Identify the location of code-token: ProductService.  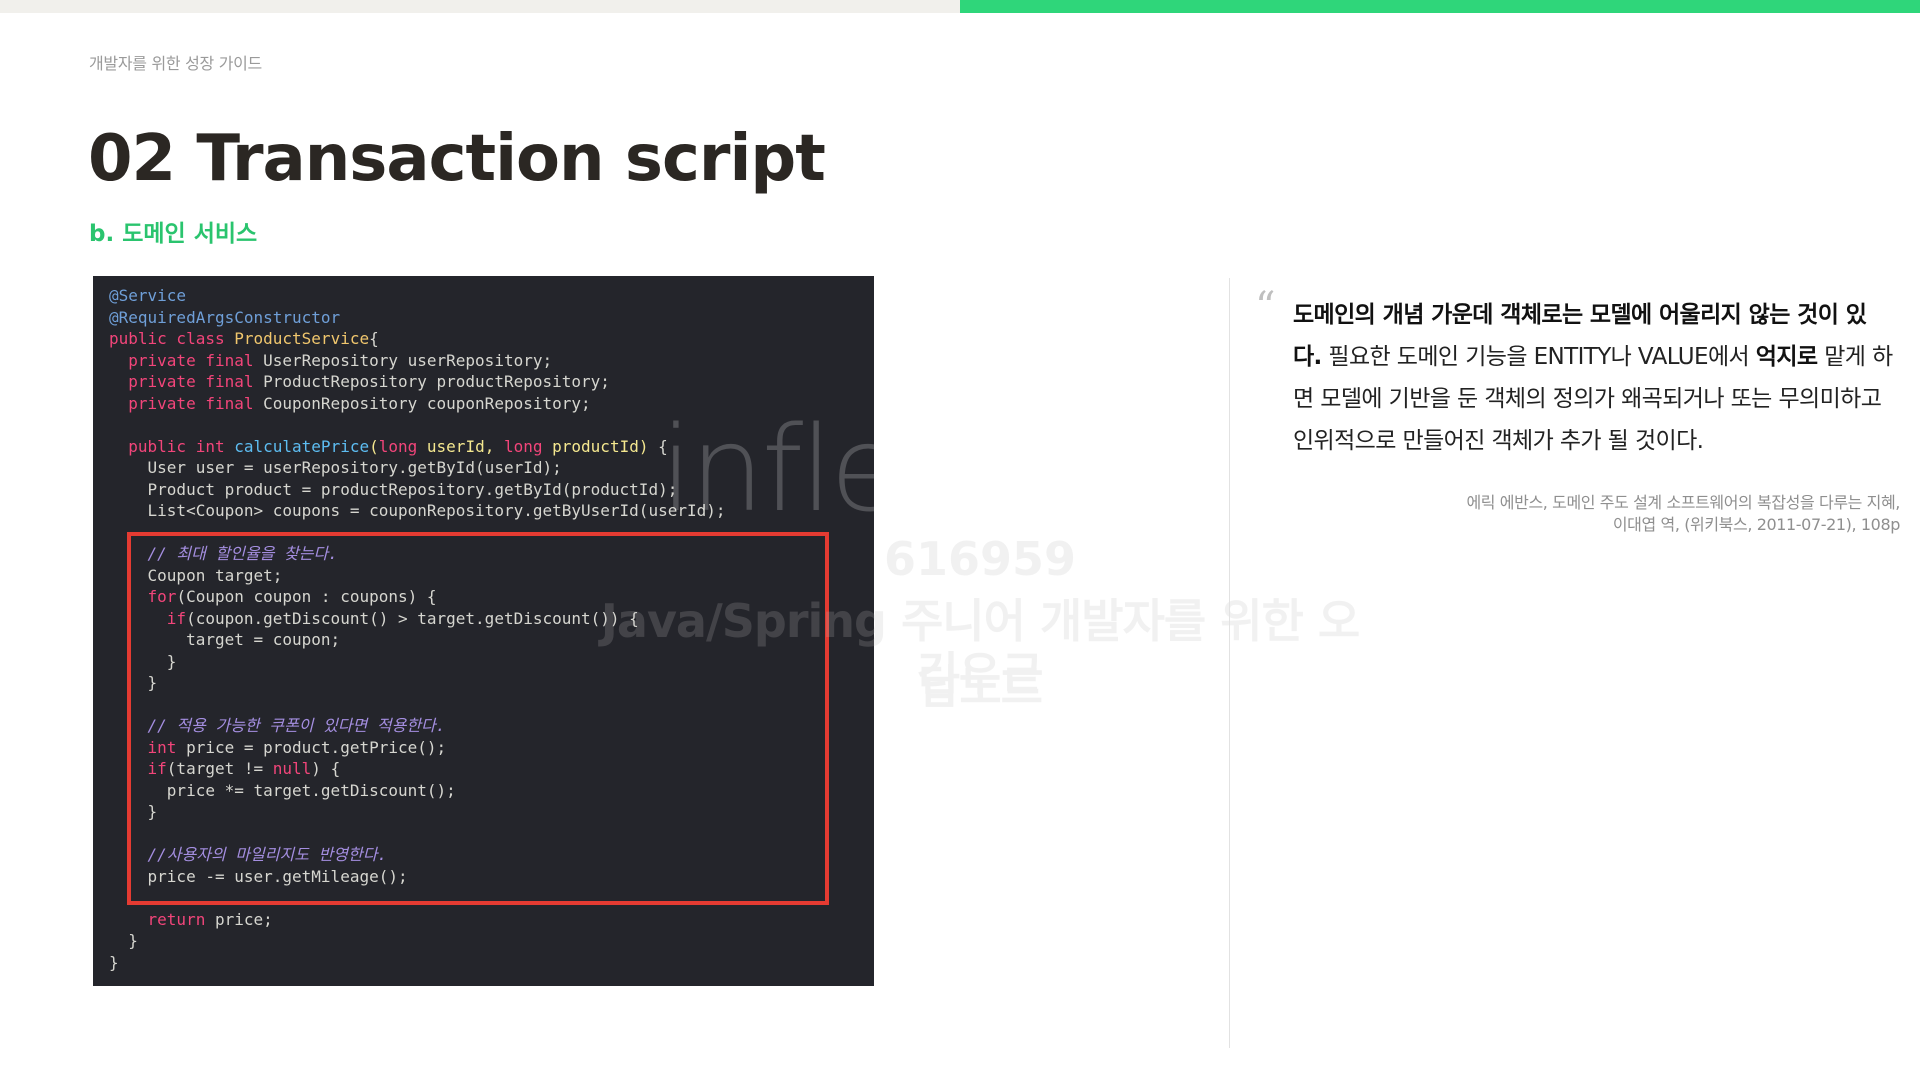
(302, 338).